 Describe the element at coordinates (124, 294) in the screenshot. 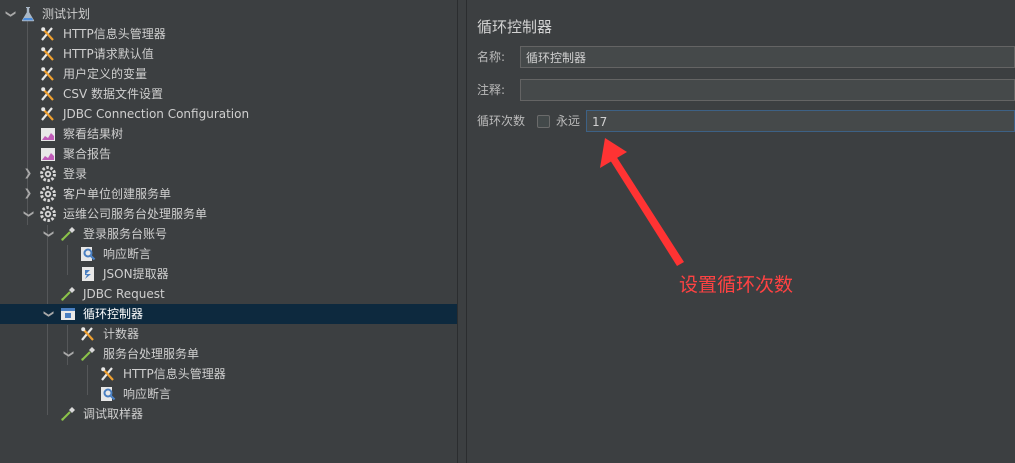

I see `tree-item-label: JDBC Request` at that location.